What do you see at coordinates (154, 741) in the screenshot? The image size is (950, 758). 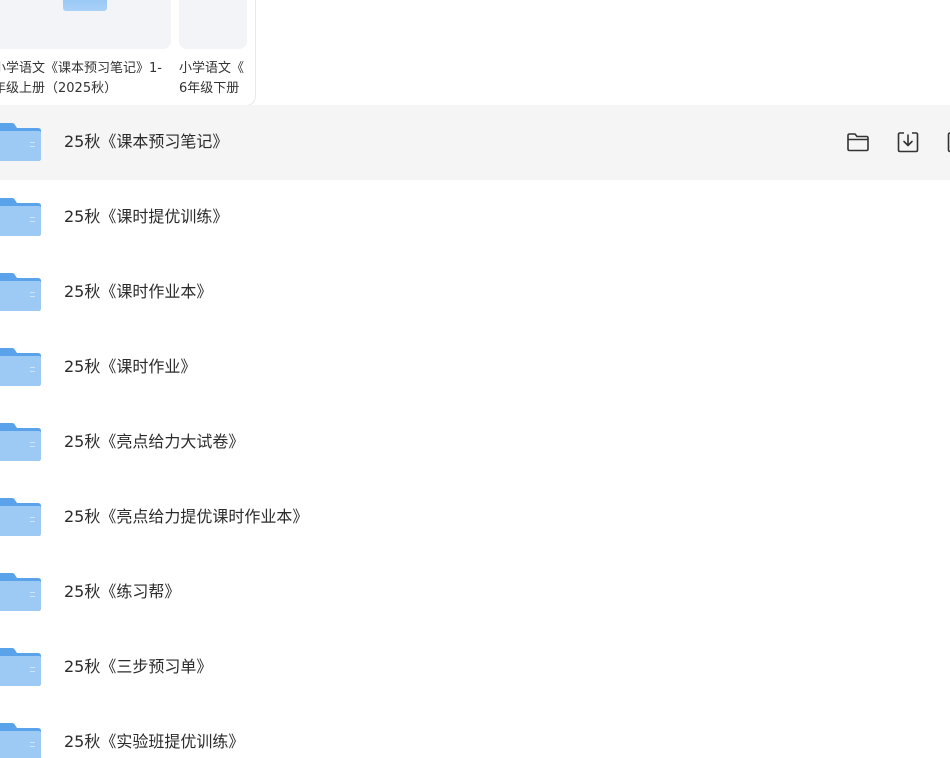 I see `folder-name: 25秋《实验班提优训练》` at bounding box center [154, 741].